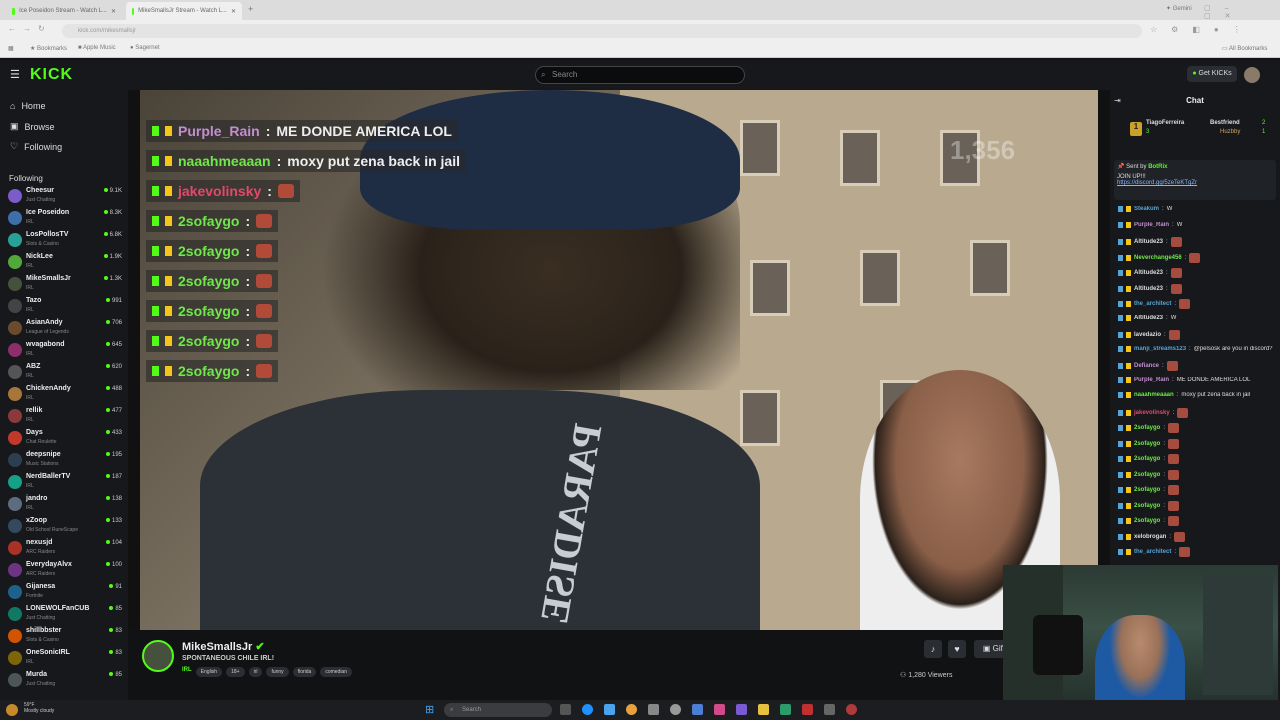  What do you see at coordinates (65, 417) in the screenshot?
I see `sidebar-channel: rellik IRL 477` at bounding box center [65, 417].